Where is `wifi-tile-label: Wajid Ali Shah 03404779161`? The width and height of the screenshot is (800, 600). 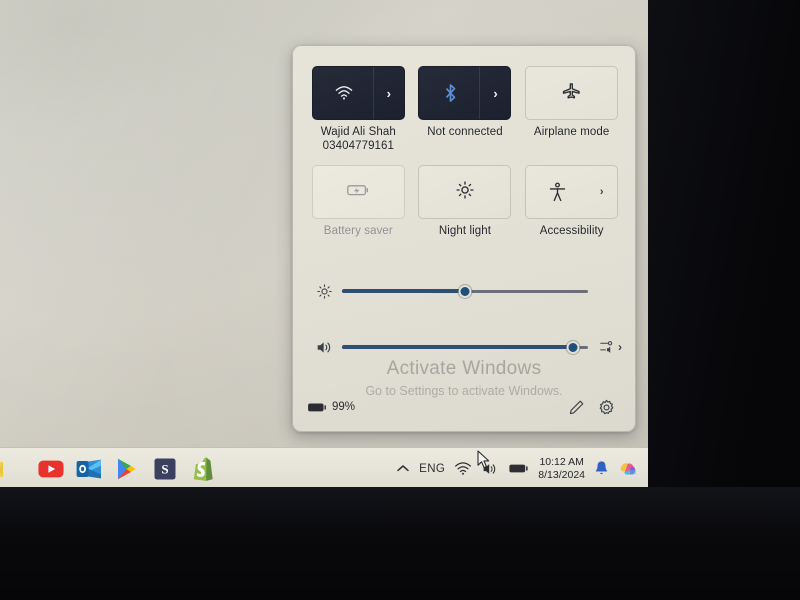
wifi-tile-label: Wajid Ali Shah 03404779161 is located at coordinates (358, 139).